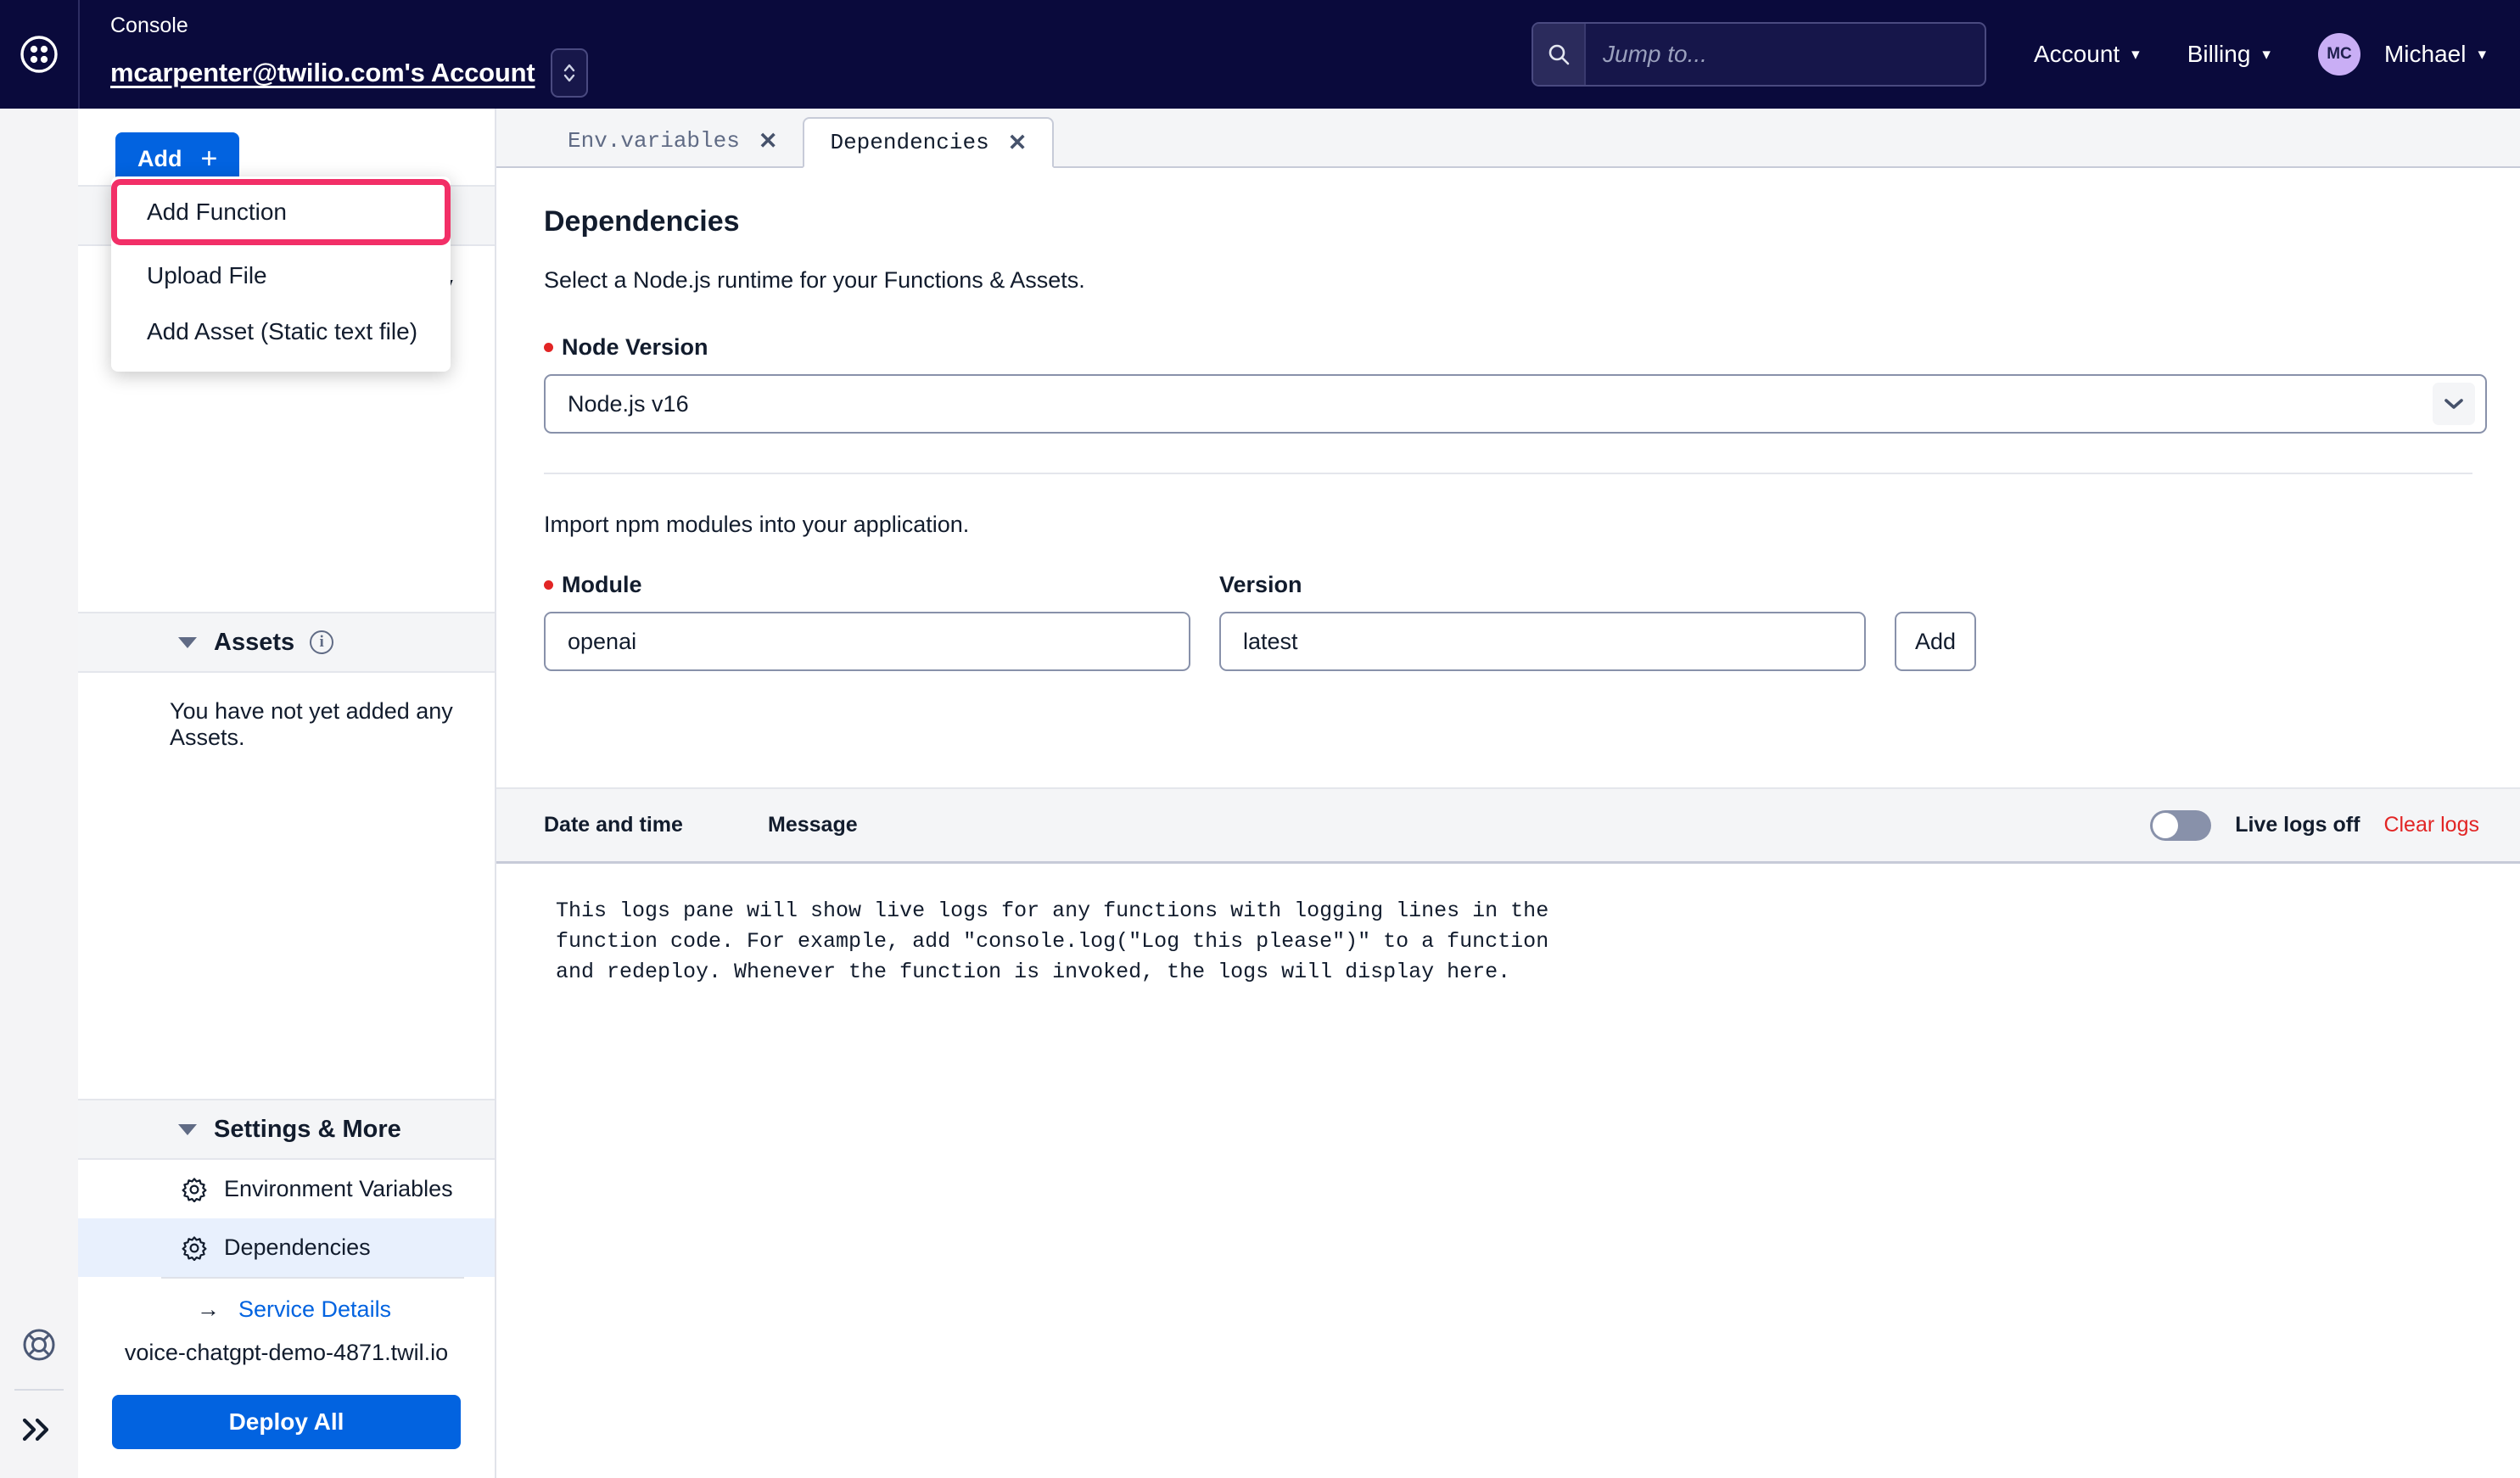  I want to click on sidebar-item-dependencies: Dependencies, so click(286, 1248).